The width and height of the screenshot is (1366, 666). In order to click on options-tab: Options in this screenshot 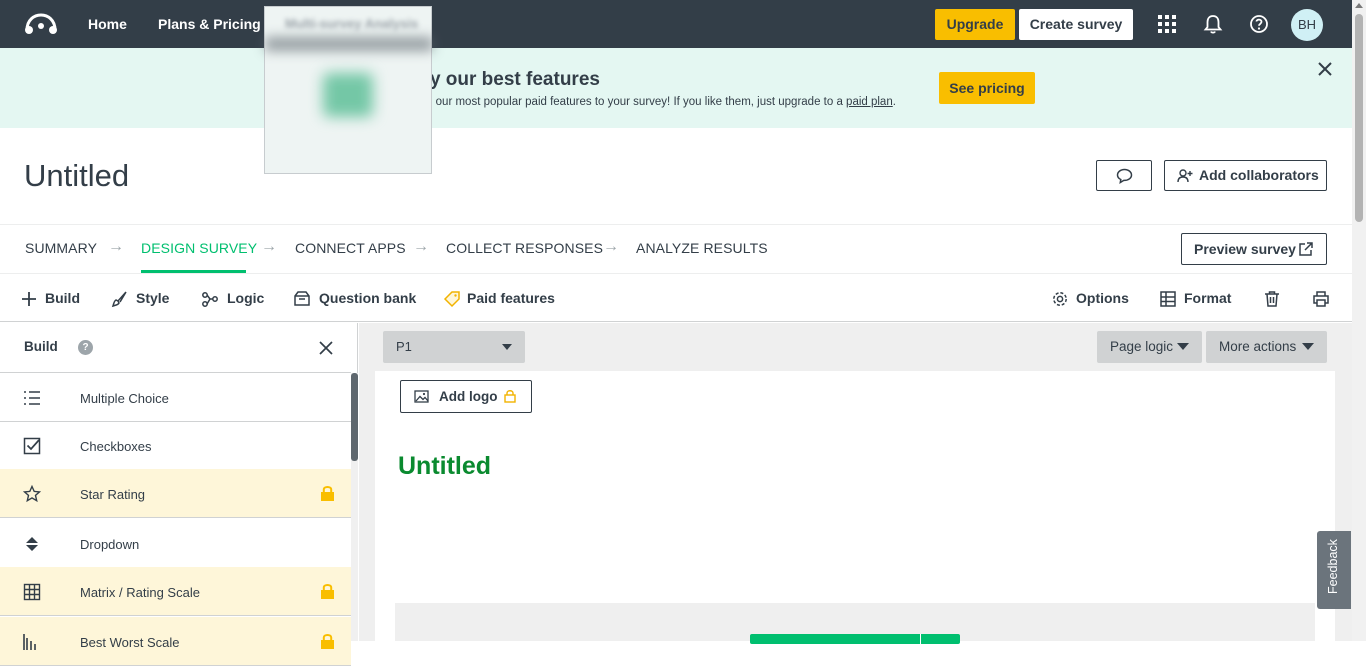, I will do `click(1102, 298)`.